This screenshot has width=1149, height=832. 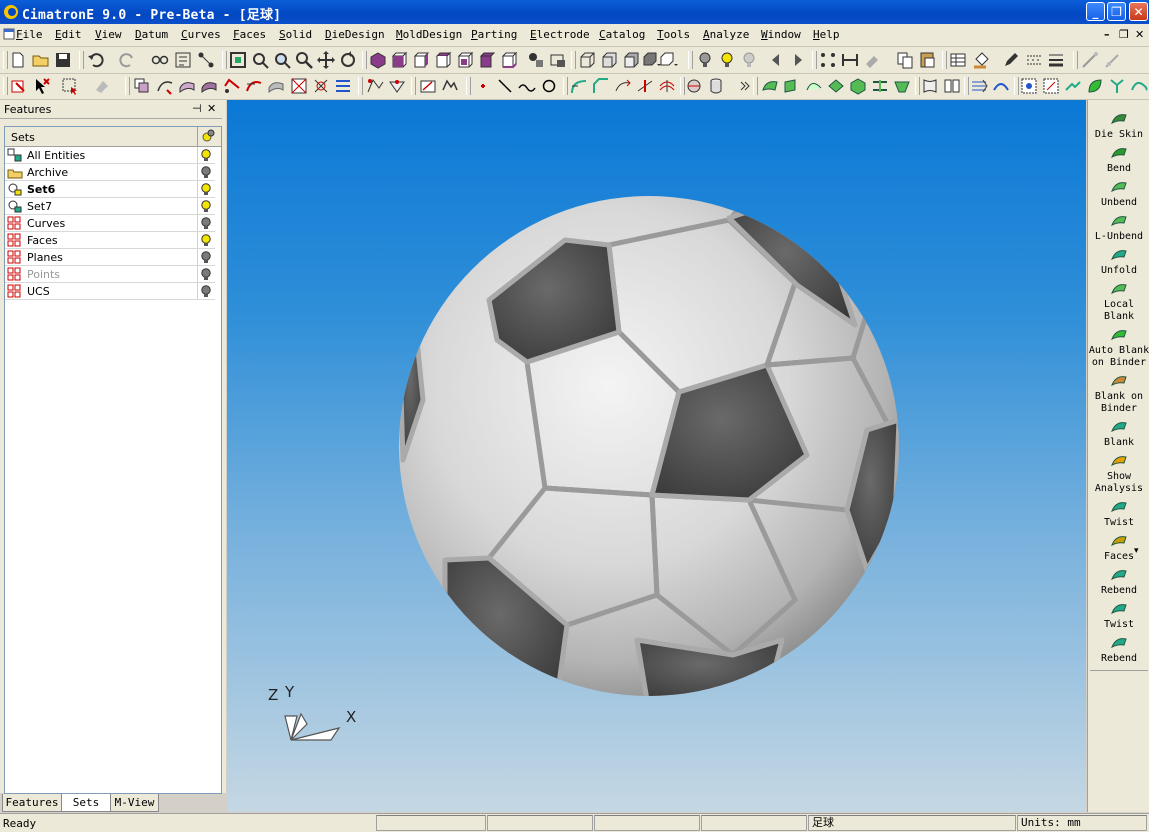 I want to click on set-row: Archive, so click(x=110, y=172).